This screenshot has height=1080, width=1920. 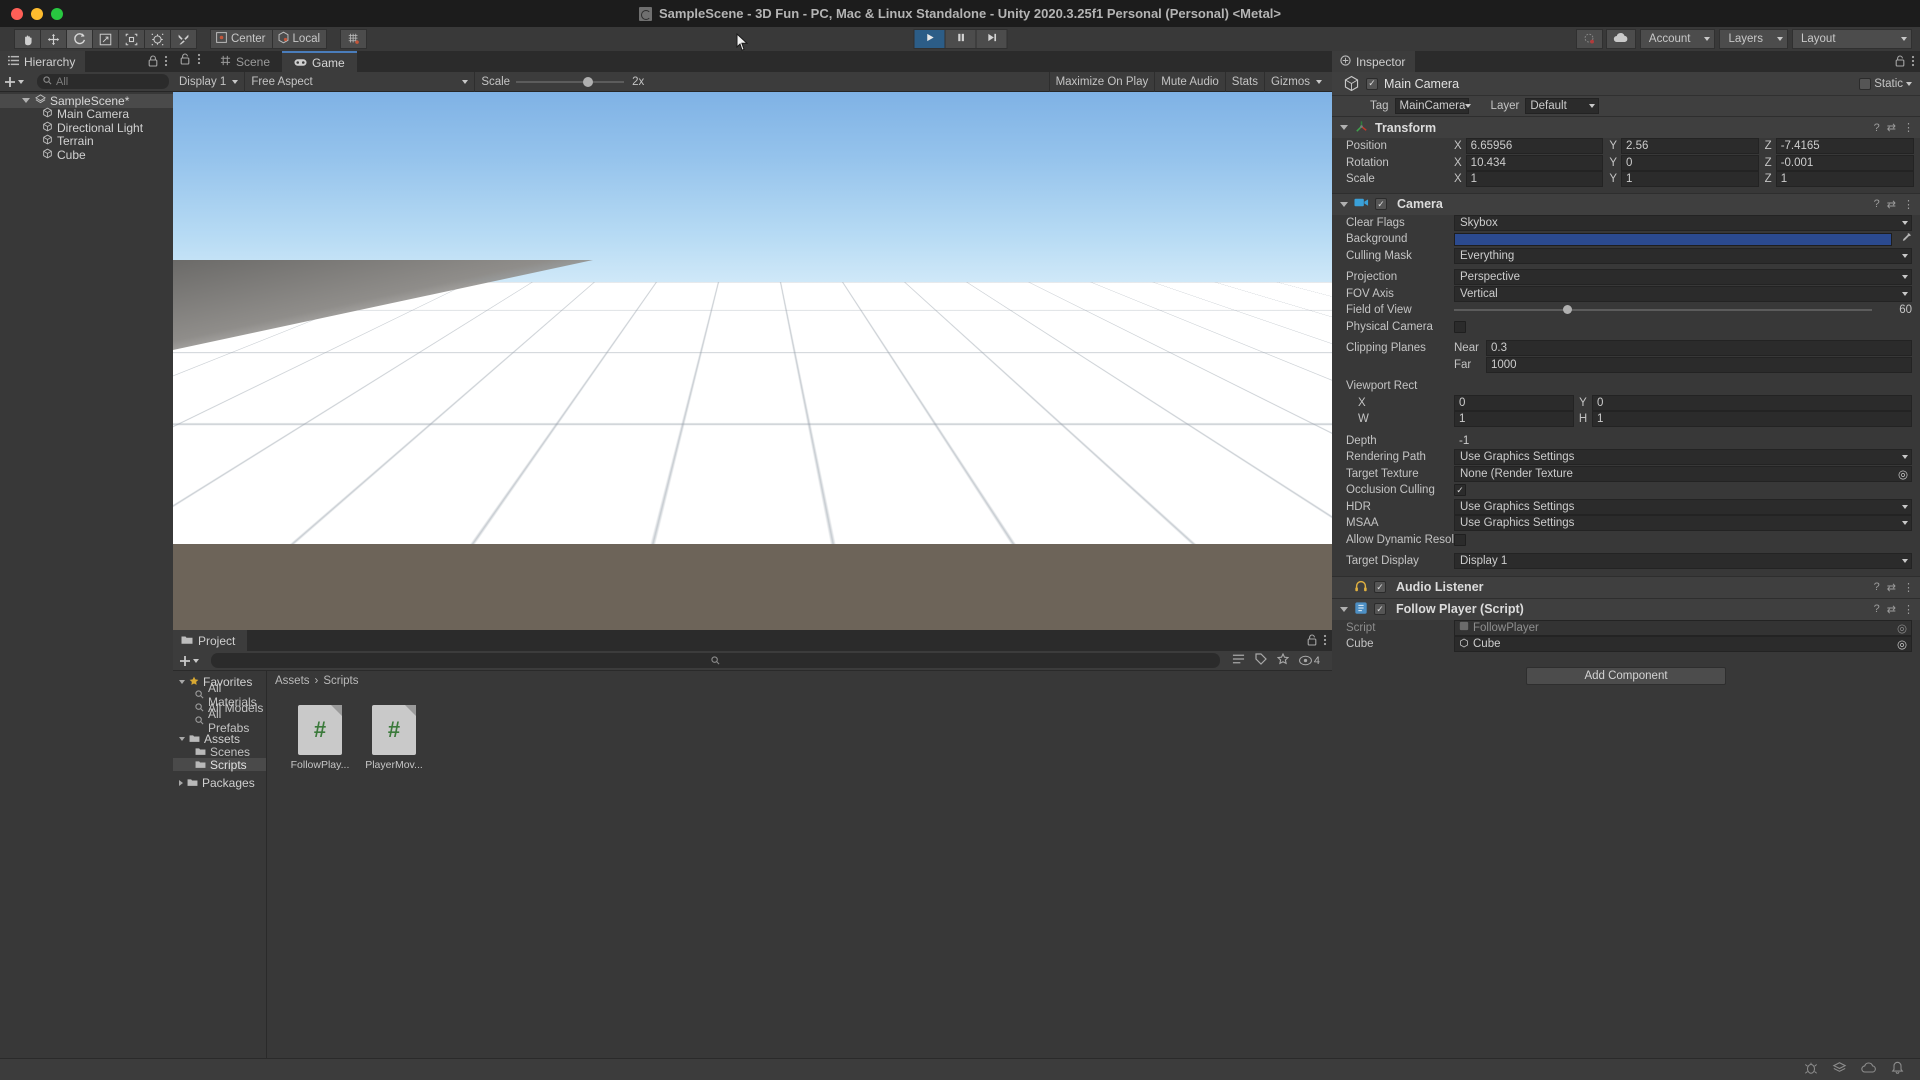 What do you see at coordinates (1374, 61) in the screenshot?
I see `tab-inspector: Inspector` at bounding box center [1374, 61].